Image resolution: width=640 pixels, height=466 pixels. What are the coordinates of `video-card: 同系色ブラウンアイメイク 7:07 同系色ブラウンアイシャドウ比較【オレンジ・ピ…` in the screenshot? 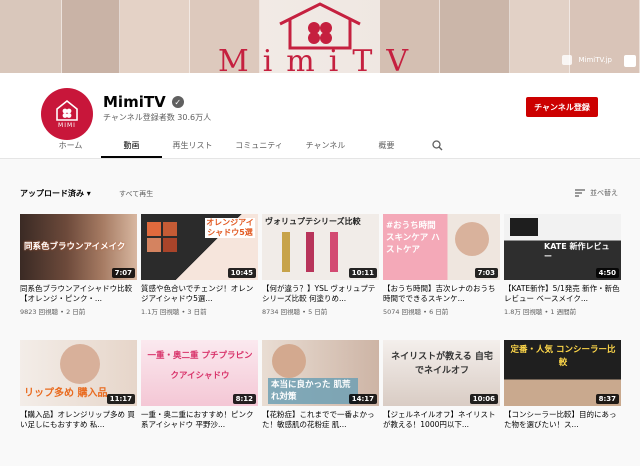 It's located at (78, 273).